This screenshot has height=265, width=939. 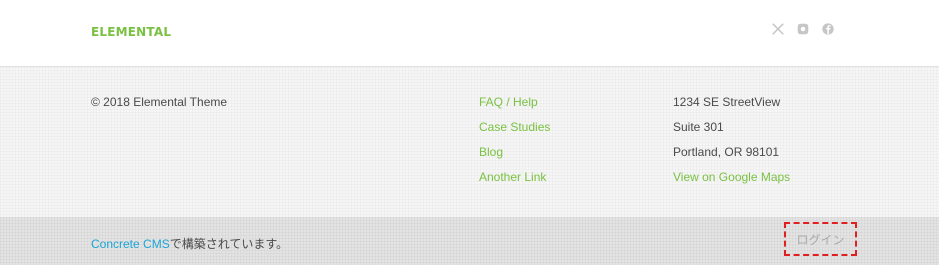 What do you see at coordinates (727, 102) in the screenshot?
I see `address-line-1: 1234 SE StreetView` at bounding box center [727, 102].